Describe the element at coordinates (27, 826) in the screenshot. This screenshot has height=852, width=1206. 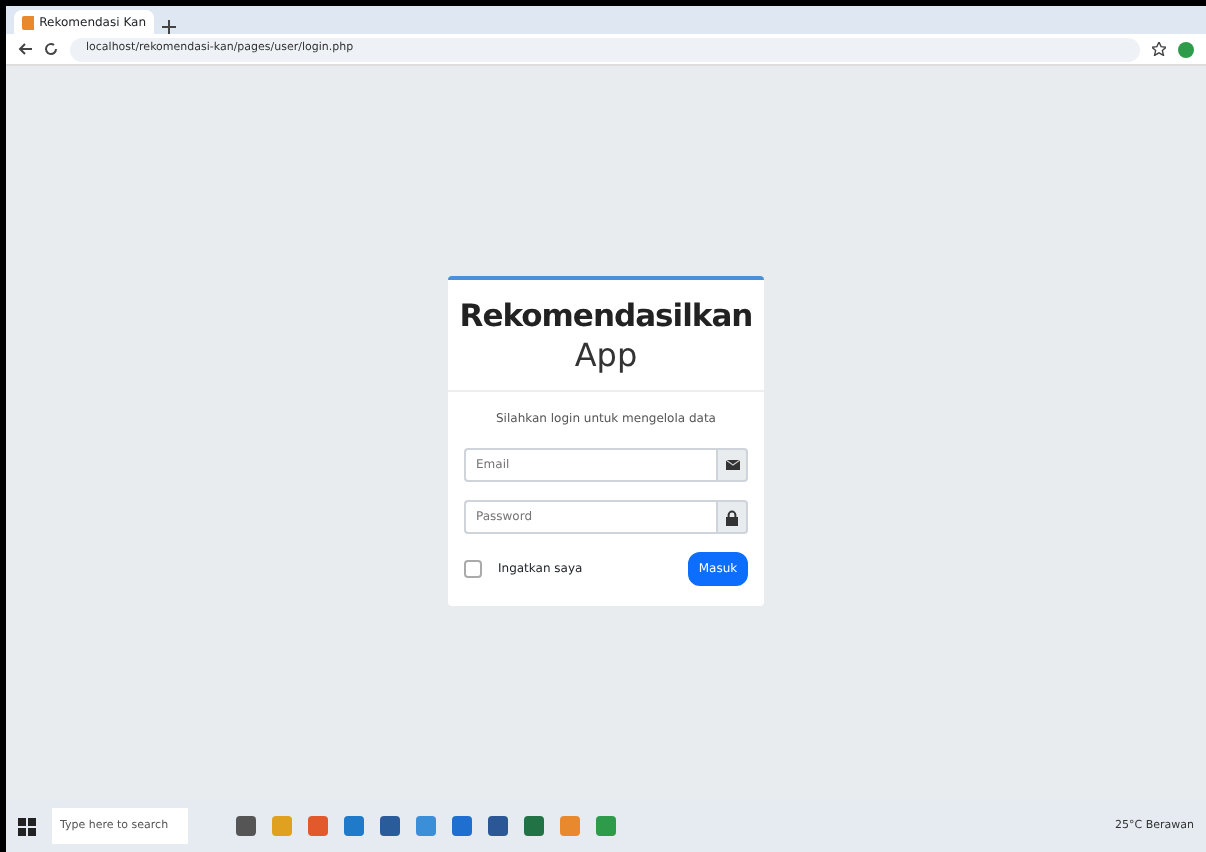
I see `start-icon` at that location.